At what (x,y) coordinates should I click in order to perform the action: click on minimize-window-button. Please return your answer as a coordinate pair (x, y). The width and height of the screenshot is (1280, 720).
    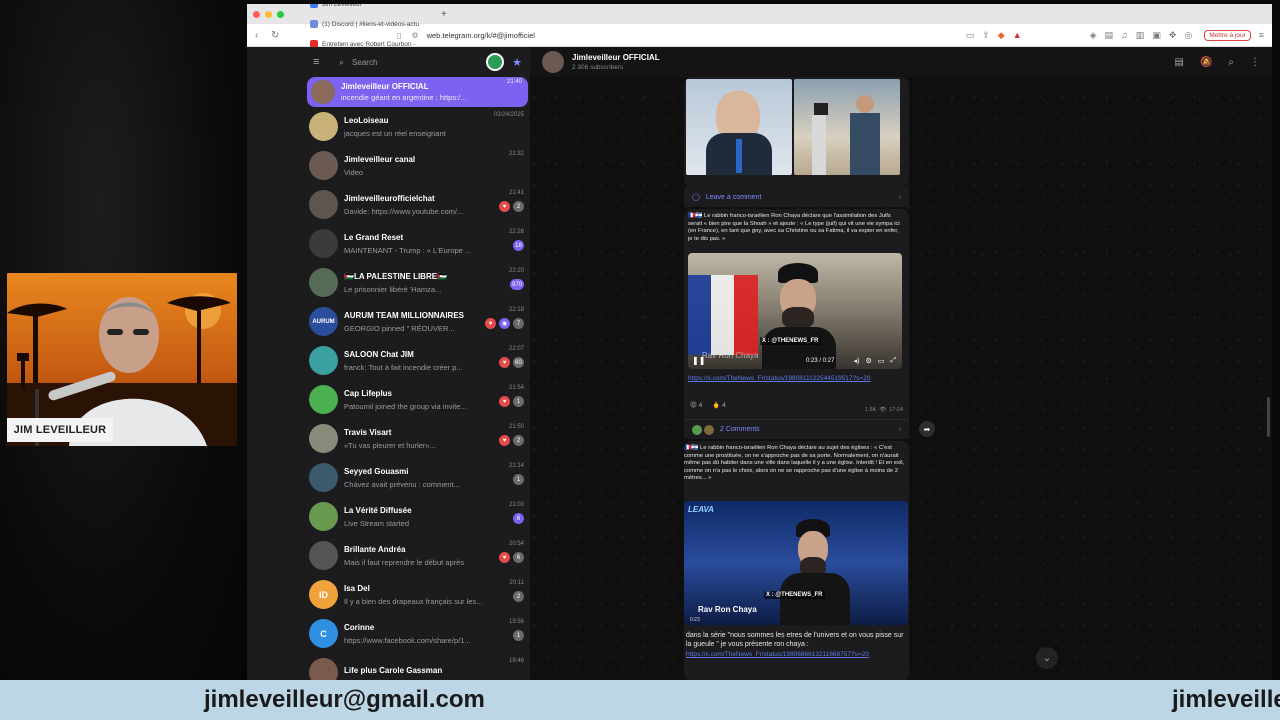
    Looking at the image, I should click on (268, 14).